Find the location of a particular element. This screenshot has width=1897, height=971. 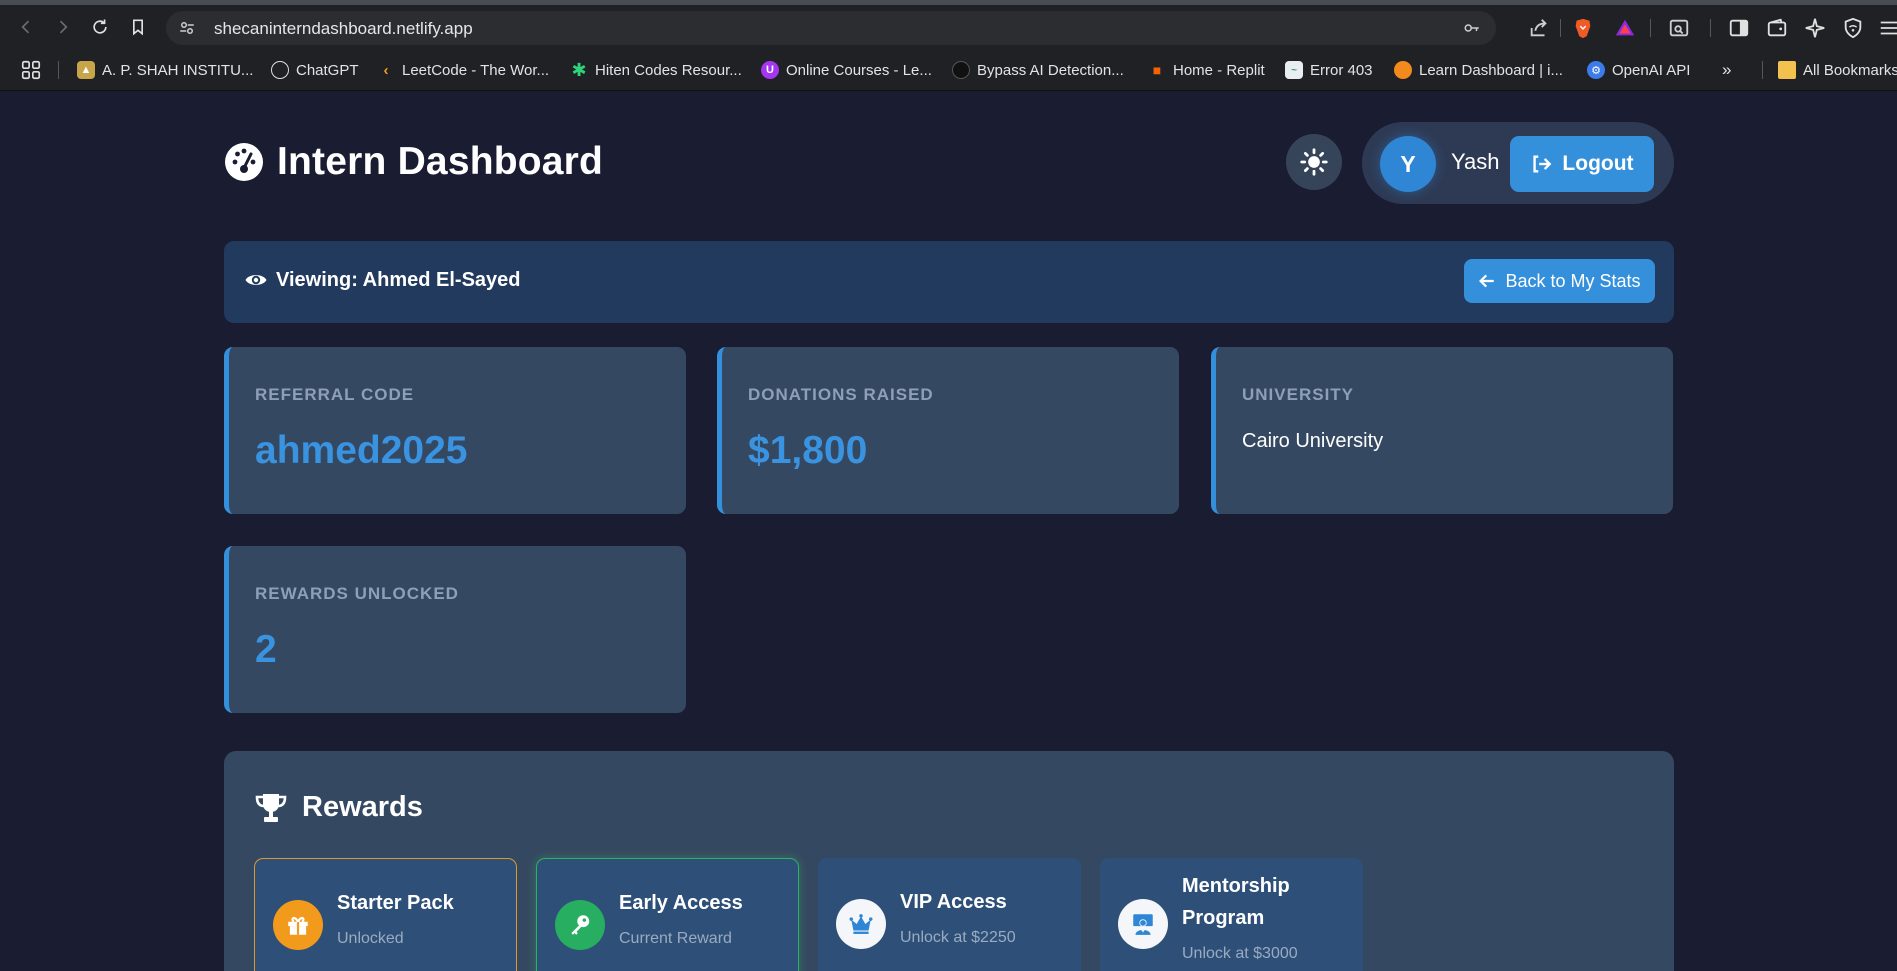

bookmark-page-button is located at coordinates (138, 27).